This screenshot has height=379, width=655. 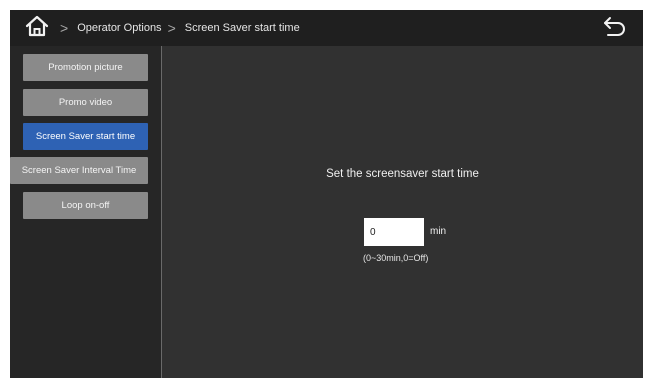 What do you see at coordinates (394, 232) in the screenshot?
I see `start-time-input` at bounding box center [394, 232].